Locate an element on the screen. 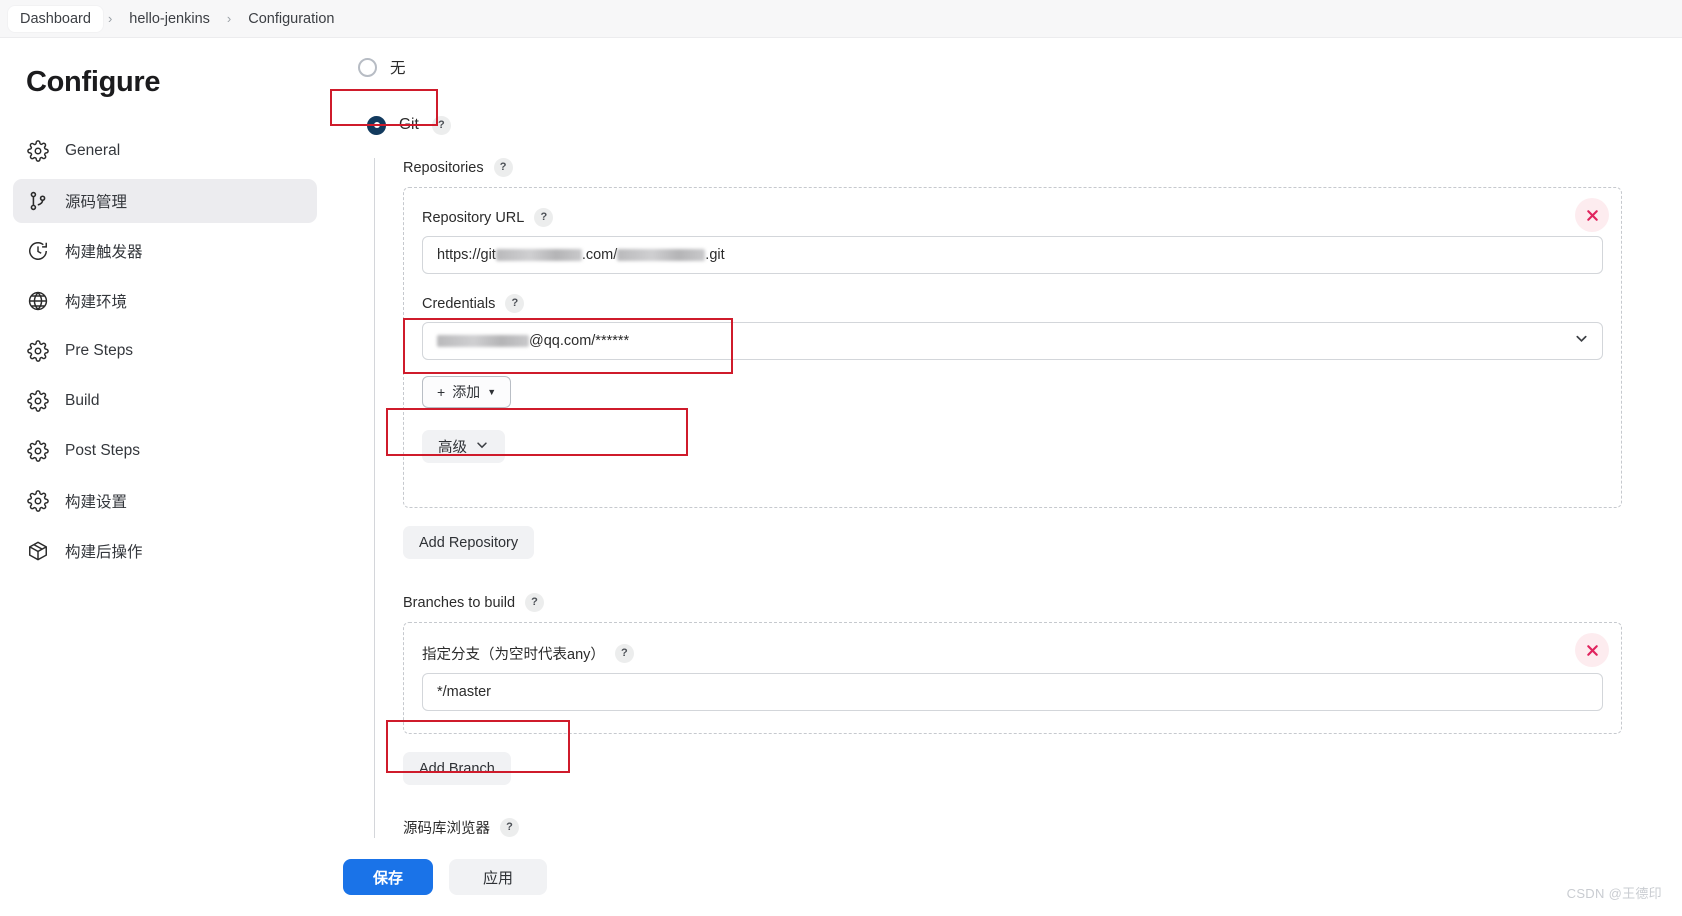  scm-option-git-label: Git is located at coordinates (409, 124).